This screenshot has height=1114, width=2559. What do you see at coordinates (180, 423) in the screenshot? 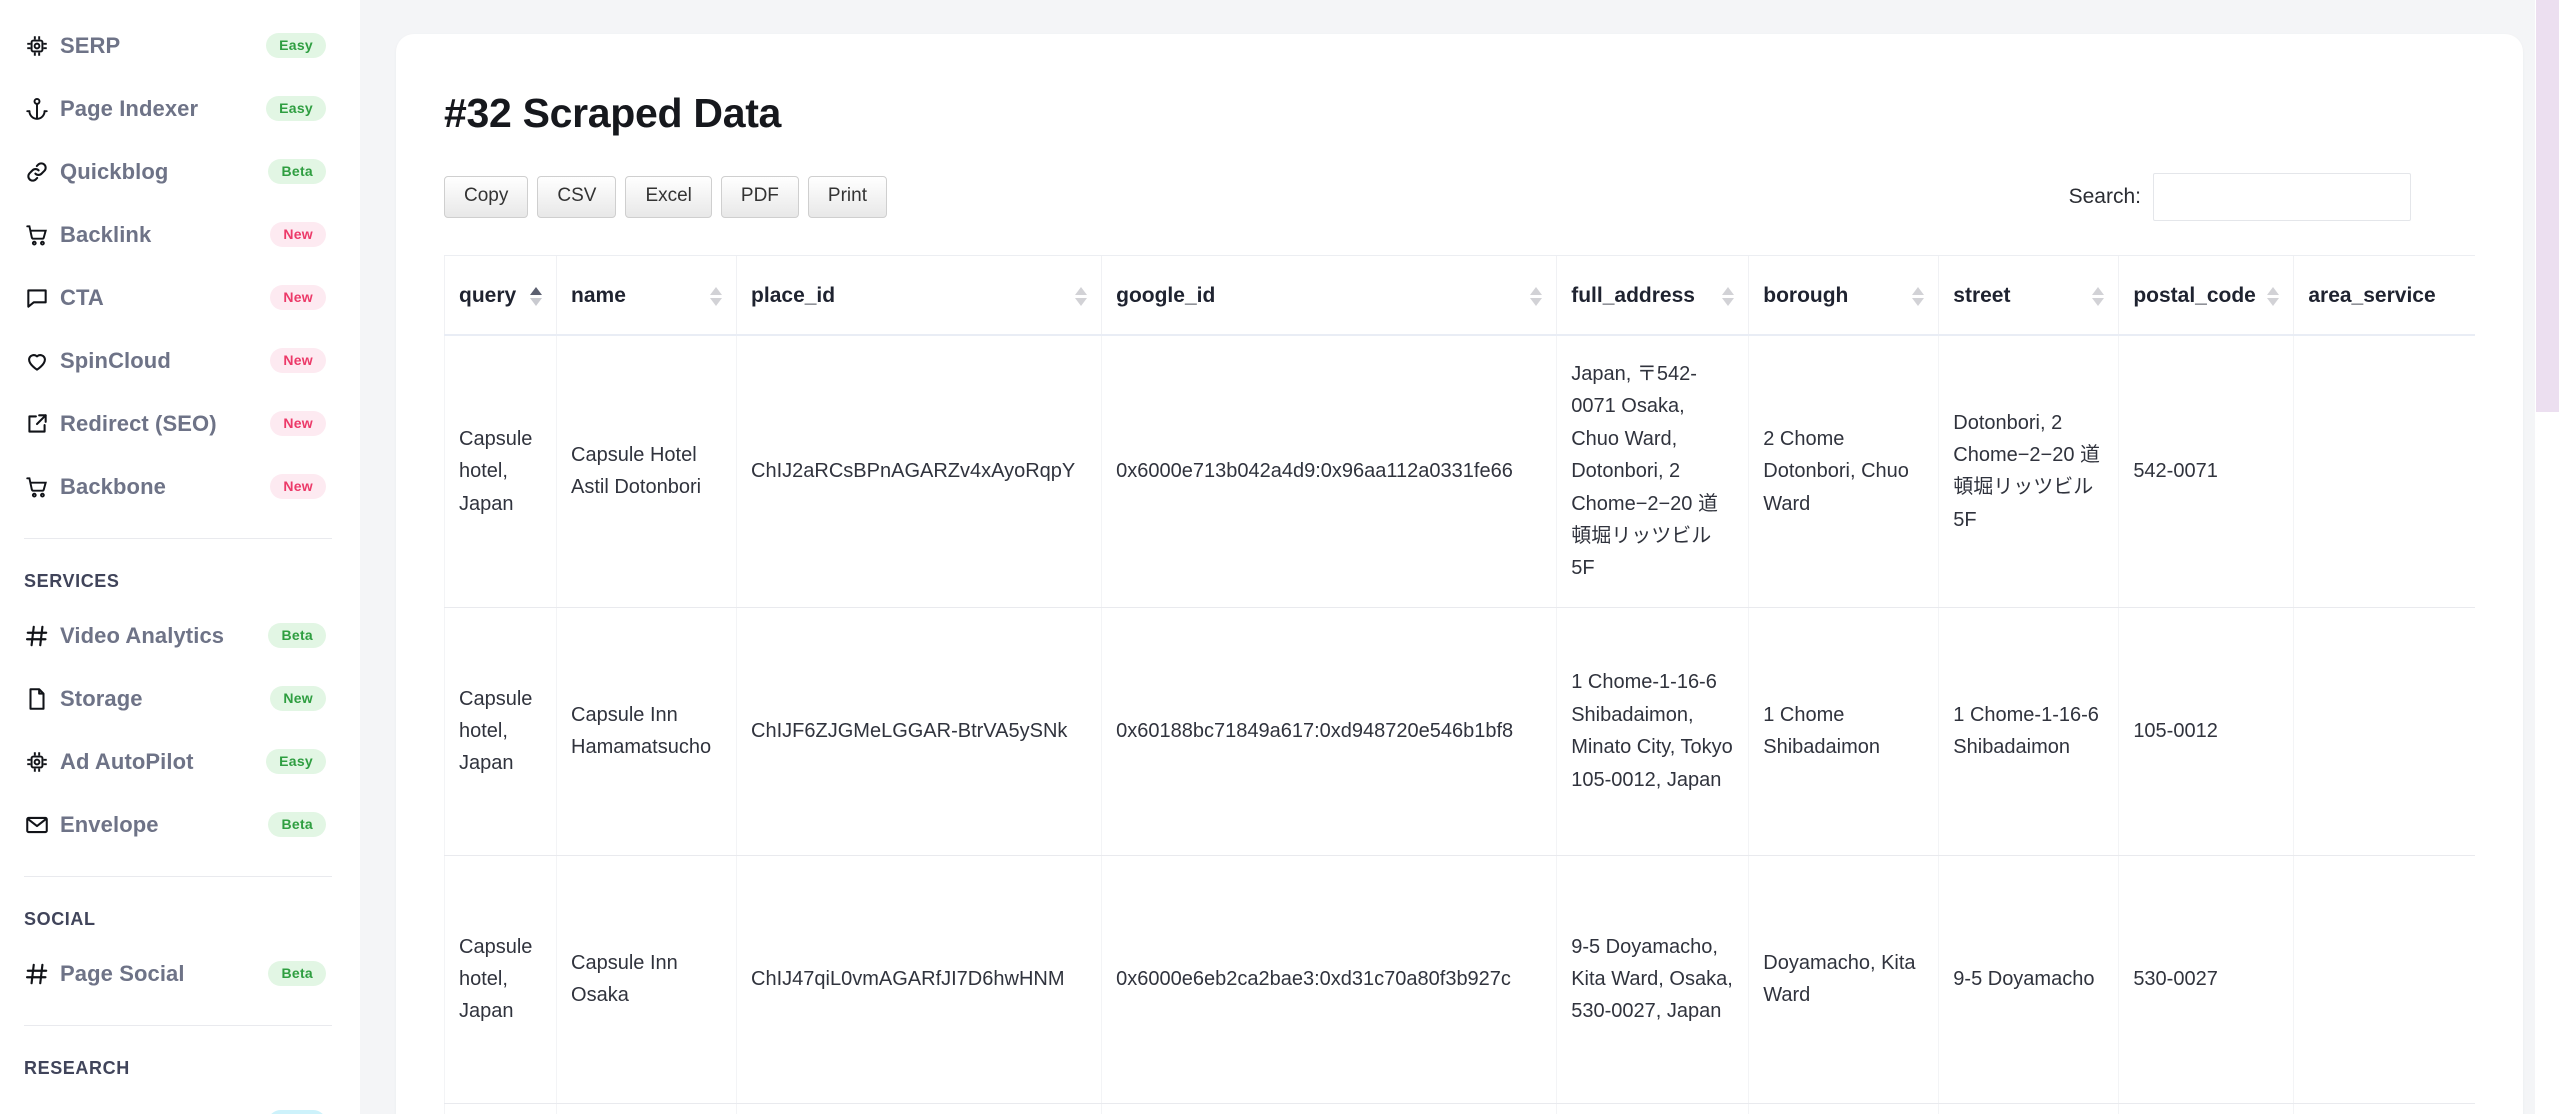
I see `sidebar-item-redirect-seo: Redirect (SEO) New` at bounding box center [180, 423].